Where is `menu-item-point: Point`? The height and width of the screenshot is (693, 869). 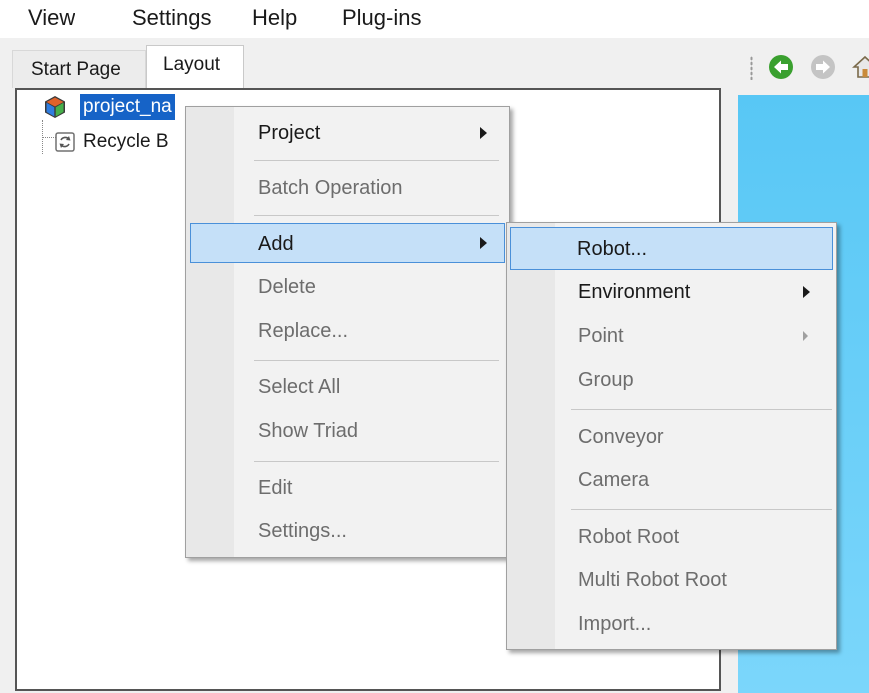
menu-item-point: Point is located at coordinates (671, 336).